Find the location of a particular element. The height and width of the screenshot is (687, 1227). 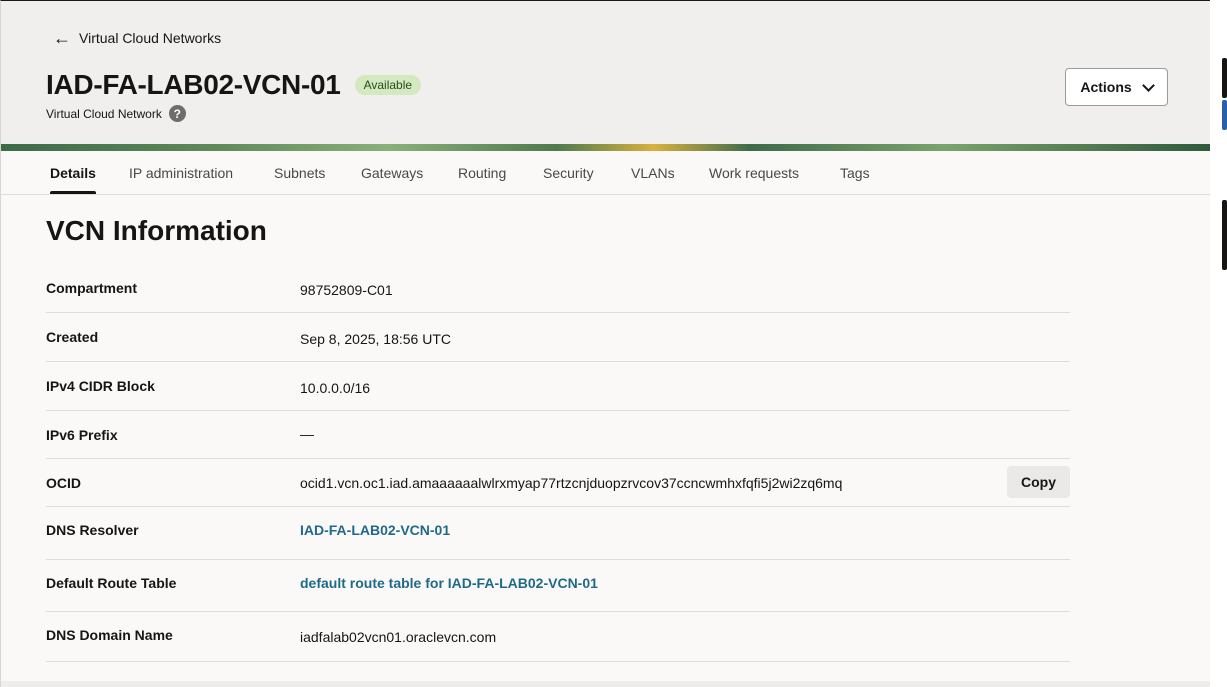

compartment-label: Compartment is located at coordinates (92, 288).